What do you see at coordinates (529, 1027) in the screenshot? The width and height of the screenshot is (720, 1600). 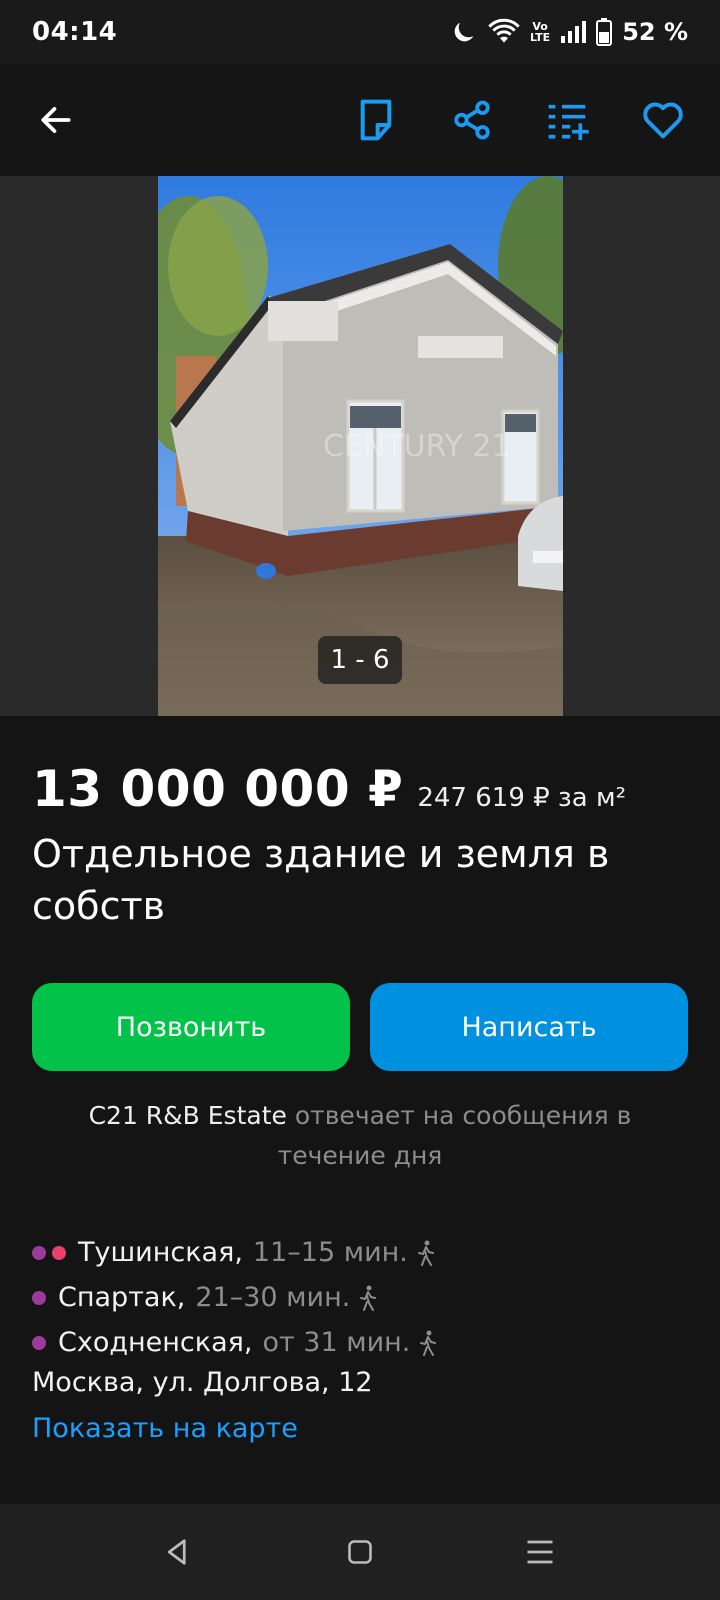 I see `write-button: Написать` at bounding box center [529, 1027].